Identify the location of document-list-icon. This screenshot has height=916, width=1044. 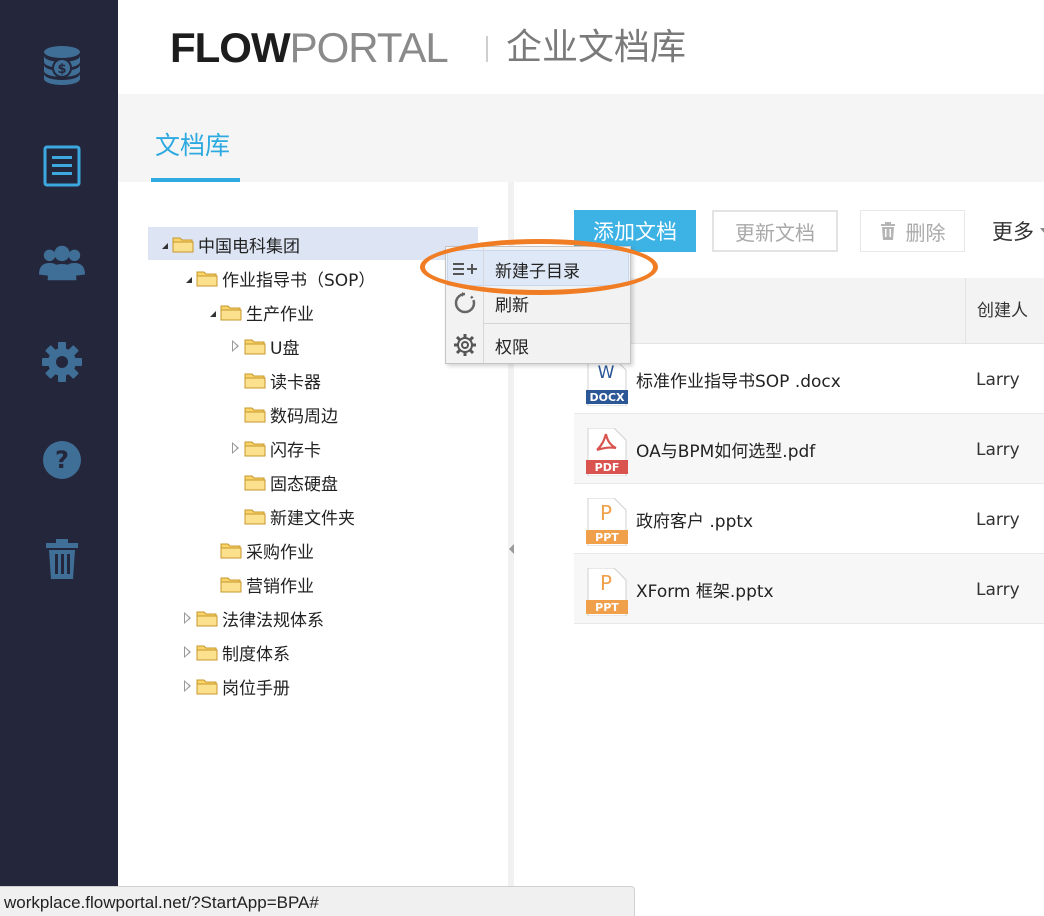
(62, 166).